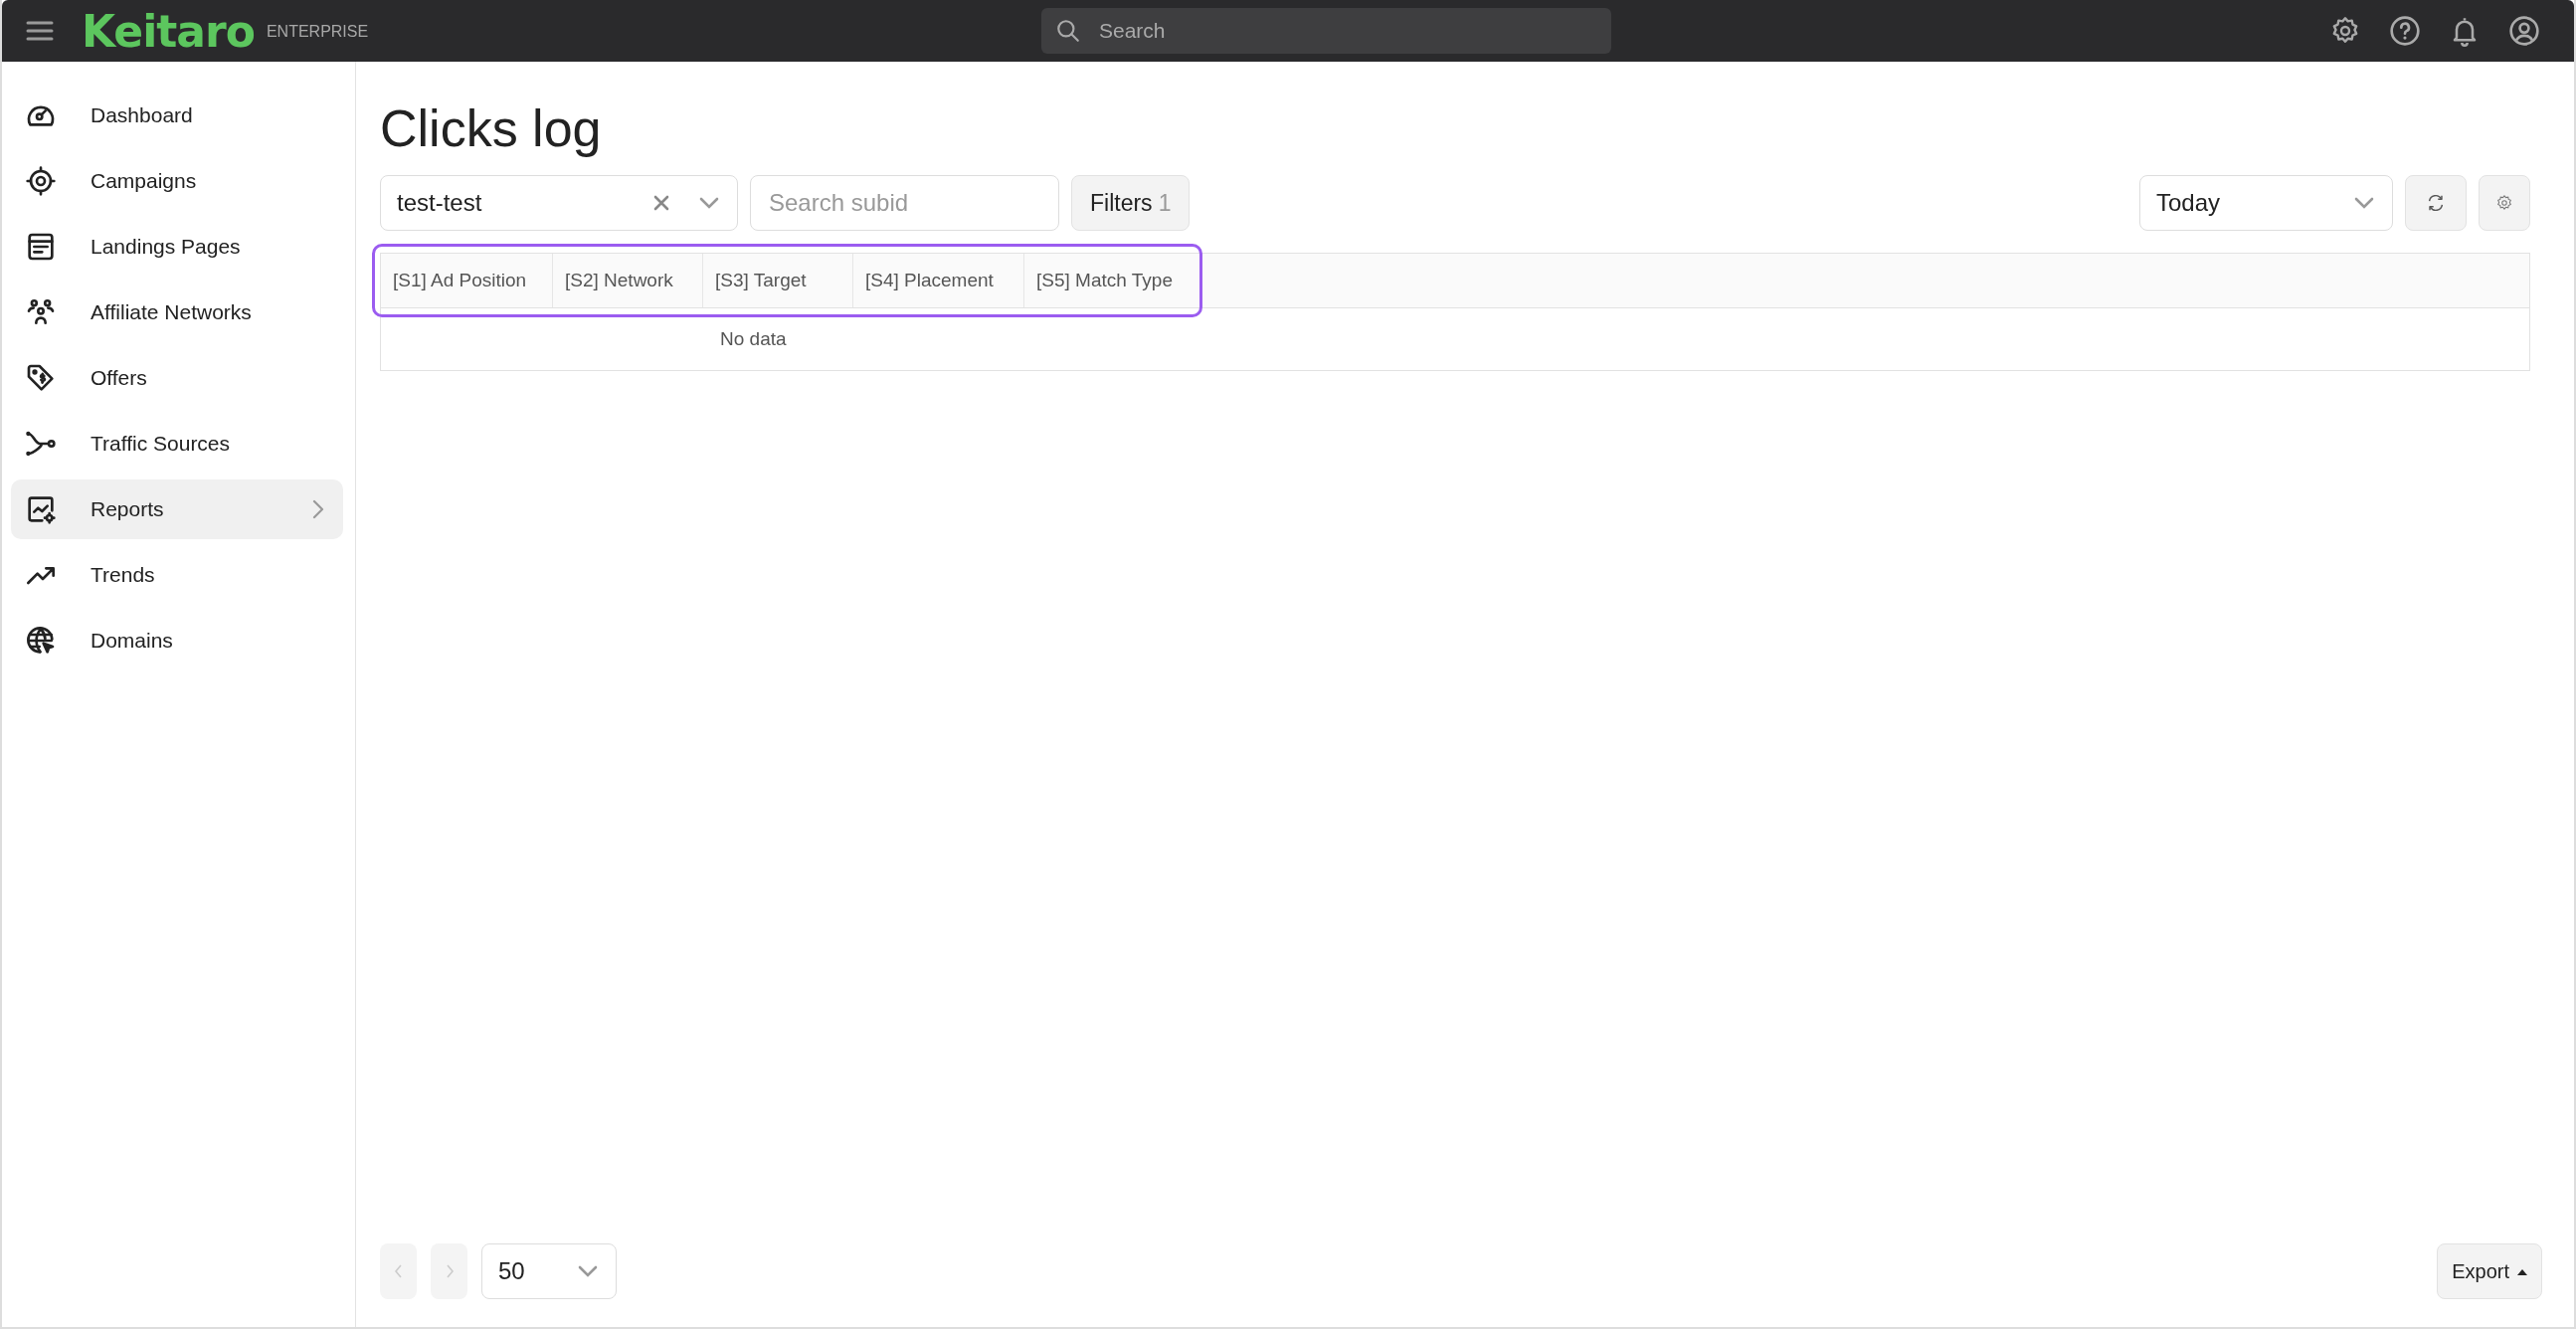 This screenshot has height=1329, width=2576. What do you see at coordinates (177, 640) in the screenshot?
I see `sidebar-item: Domains` at bounding box center [177, 640].